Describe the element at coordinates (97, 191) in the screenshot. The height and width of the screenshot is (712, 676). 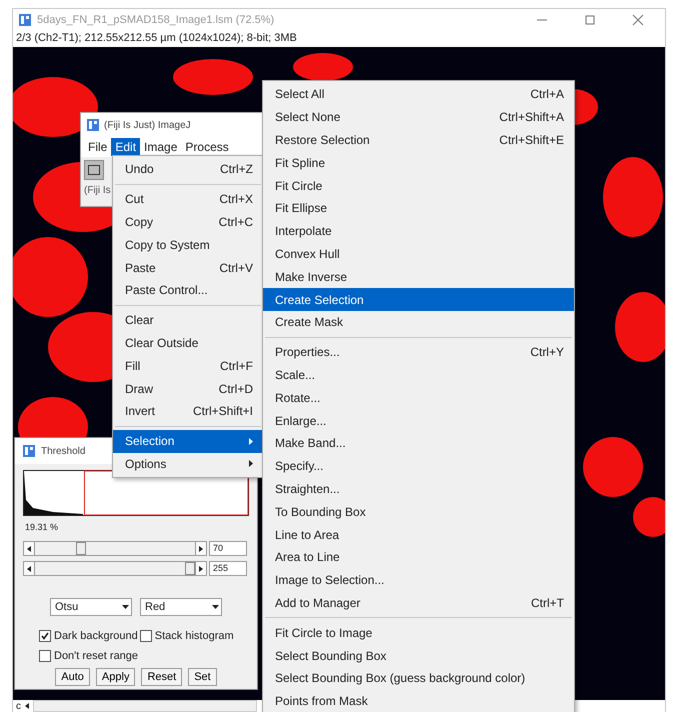
I see `status-text: (Fiji Is` at that location.